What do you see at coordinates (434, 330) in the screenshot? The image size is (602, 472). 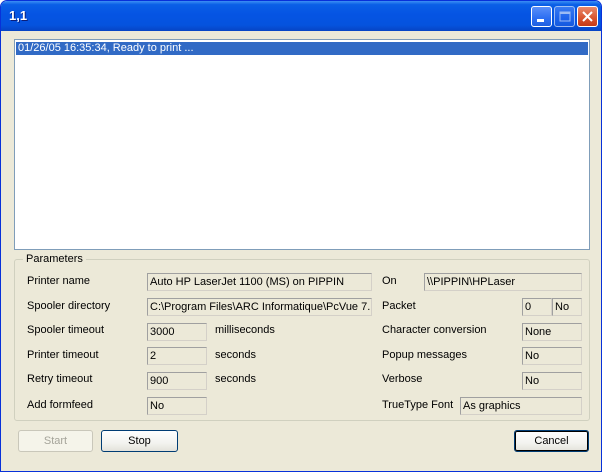 I see `character-conversion-label: Character conversion` at bounding box center [434, 330].